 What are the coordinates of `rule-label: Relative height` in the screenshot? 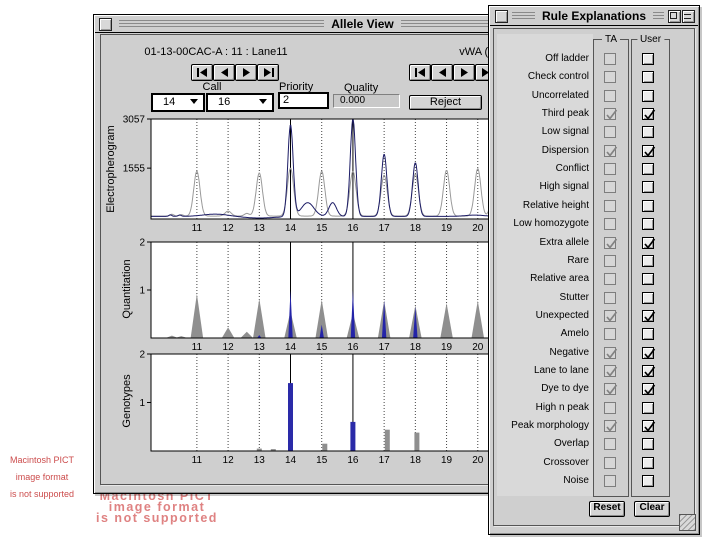 It's located at (555, 205).